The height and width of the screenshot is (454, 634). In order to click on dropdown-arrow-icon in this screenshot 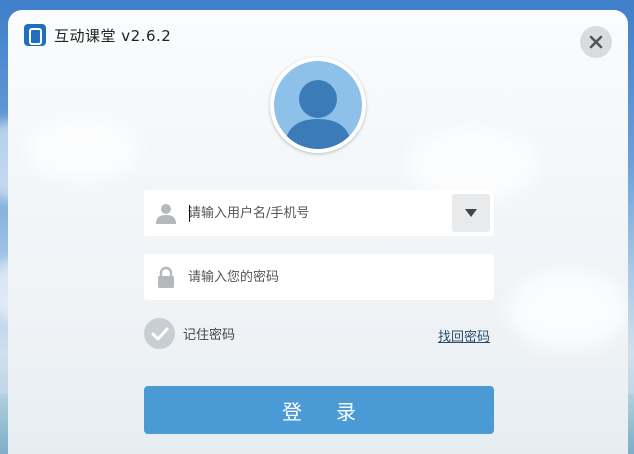, I will do `click(471, 213)`.